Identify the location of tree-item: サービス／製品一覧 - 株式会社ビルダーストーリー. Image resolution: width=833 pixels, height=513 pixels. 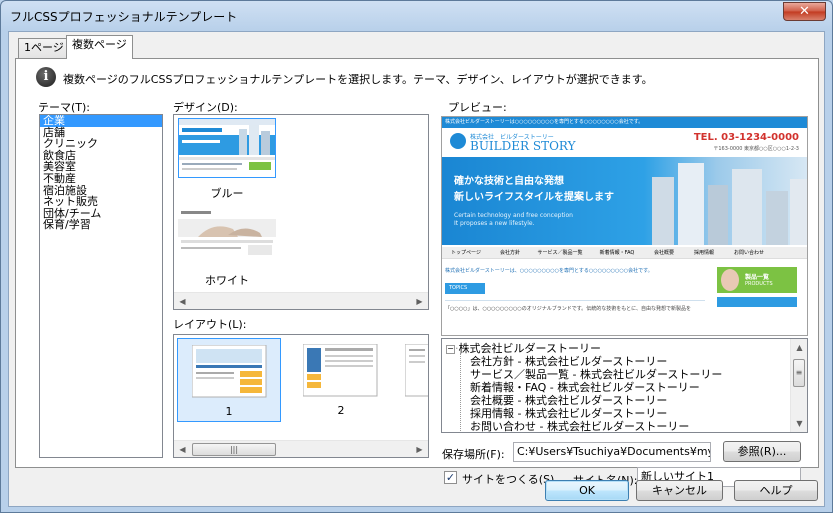
(616, 374).